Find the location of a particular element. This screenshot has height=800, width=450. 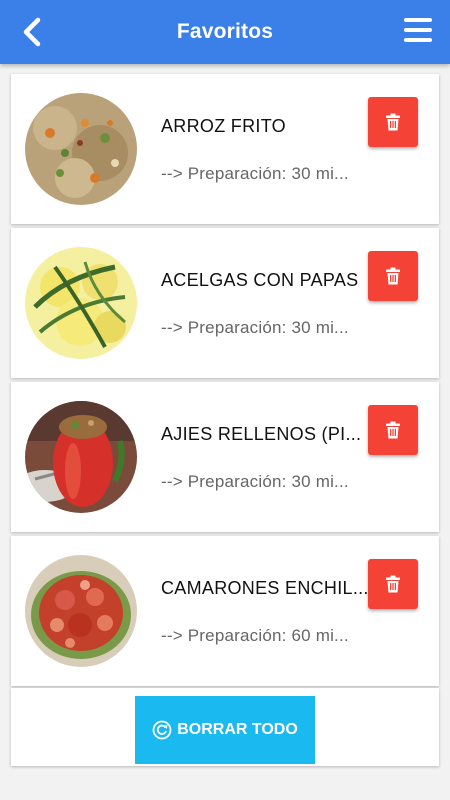

recipe-name: ARROZ FRITO is located at coordinates (223, 126).